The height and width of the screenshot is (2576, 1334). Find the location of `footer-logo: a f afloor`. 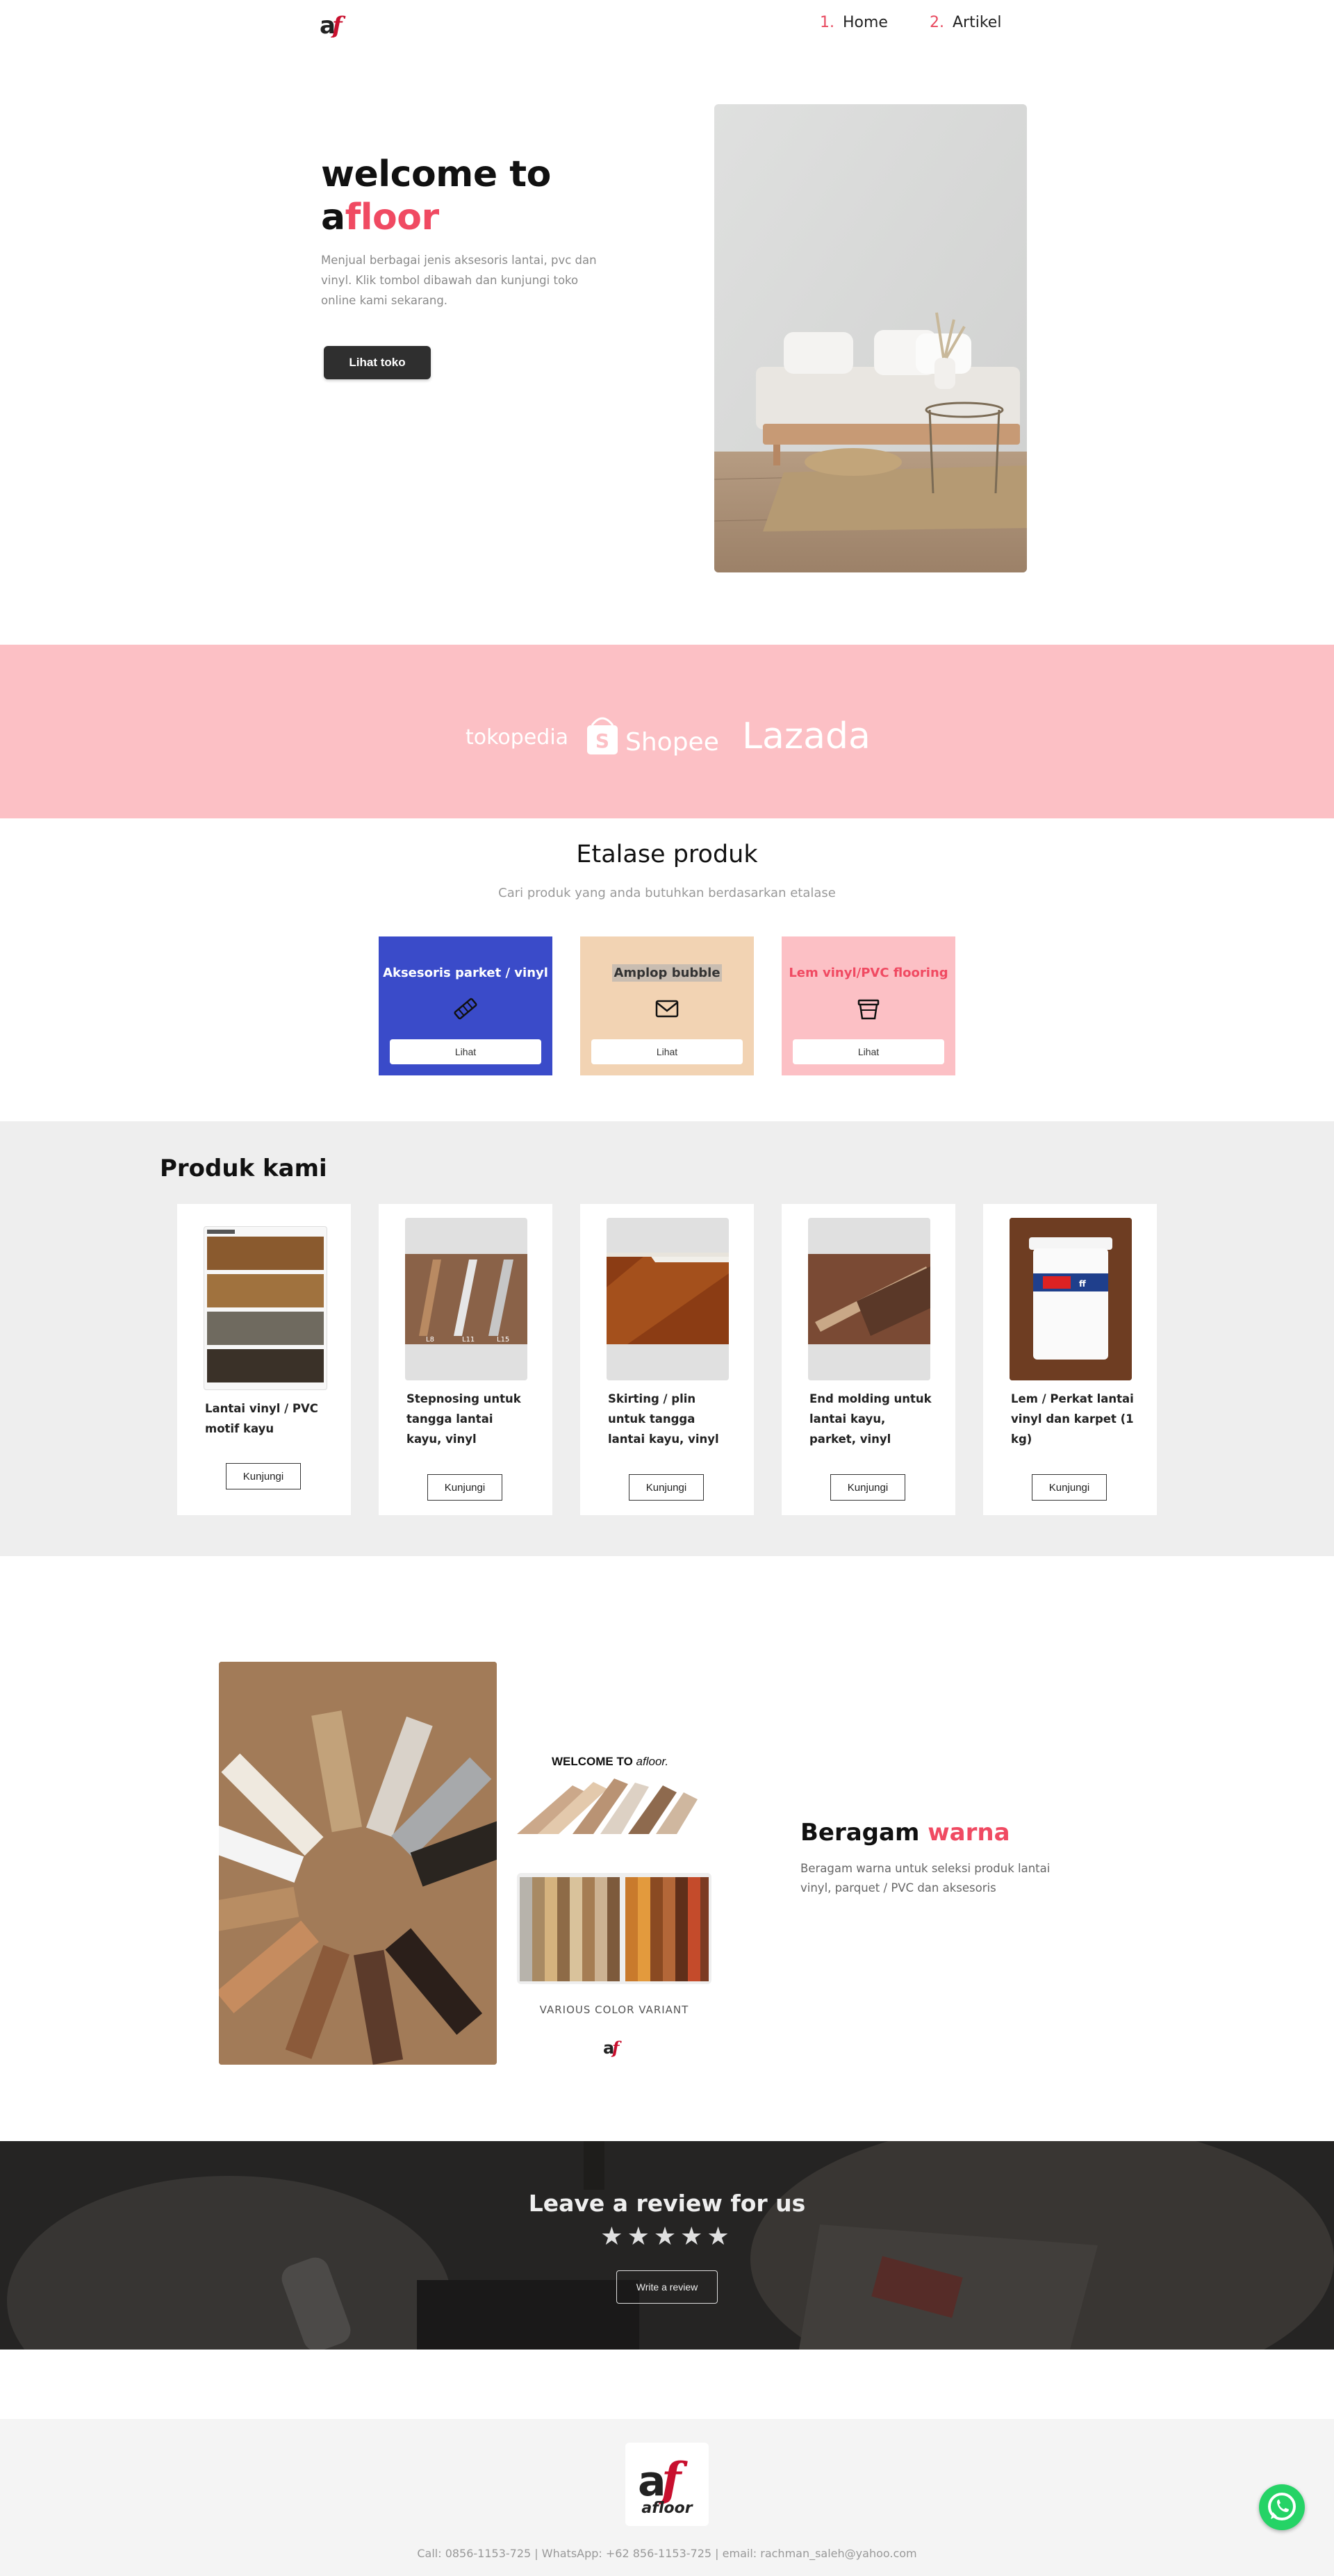

footer-logo: a f afloor is located at coordinates (667, 2485).